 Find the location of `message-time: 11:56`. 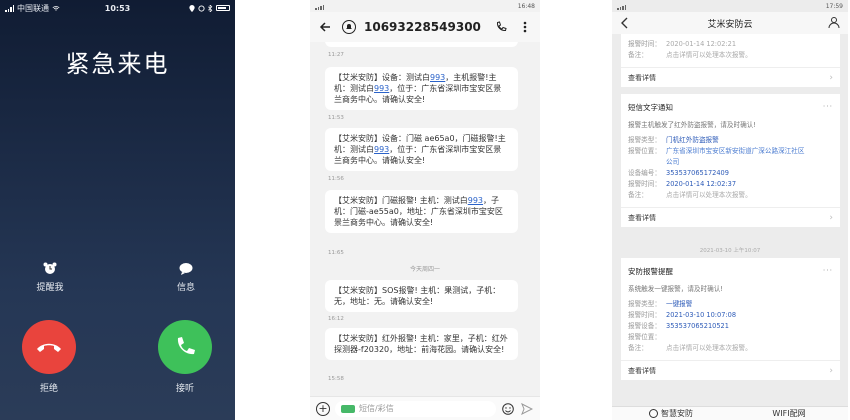

message-time: 11:56 is located at coordinates (336, 179).